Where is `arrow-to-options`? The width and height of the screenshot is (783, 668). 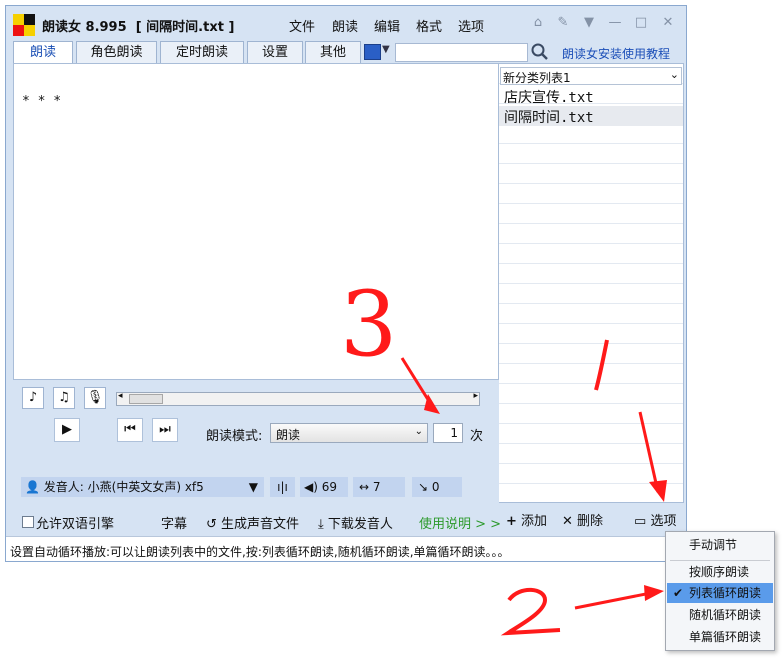 arrow-to-options is located at coordinates (649, 452).